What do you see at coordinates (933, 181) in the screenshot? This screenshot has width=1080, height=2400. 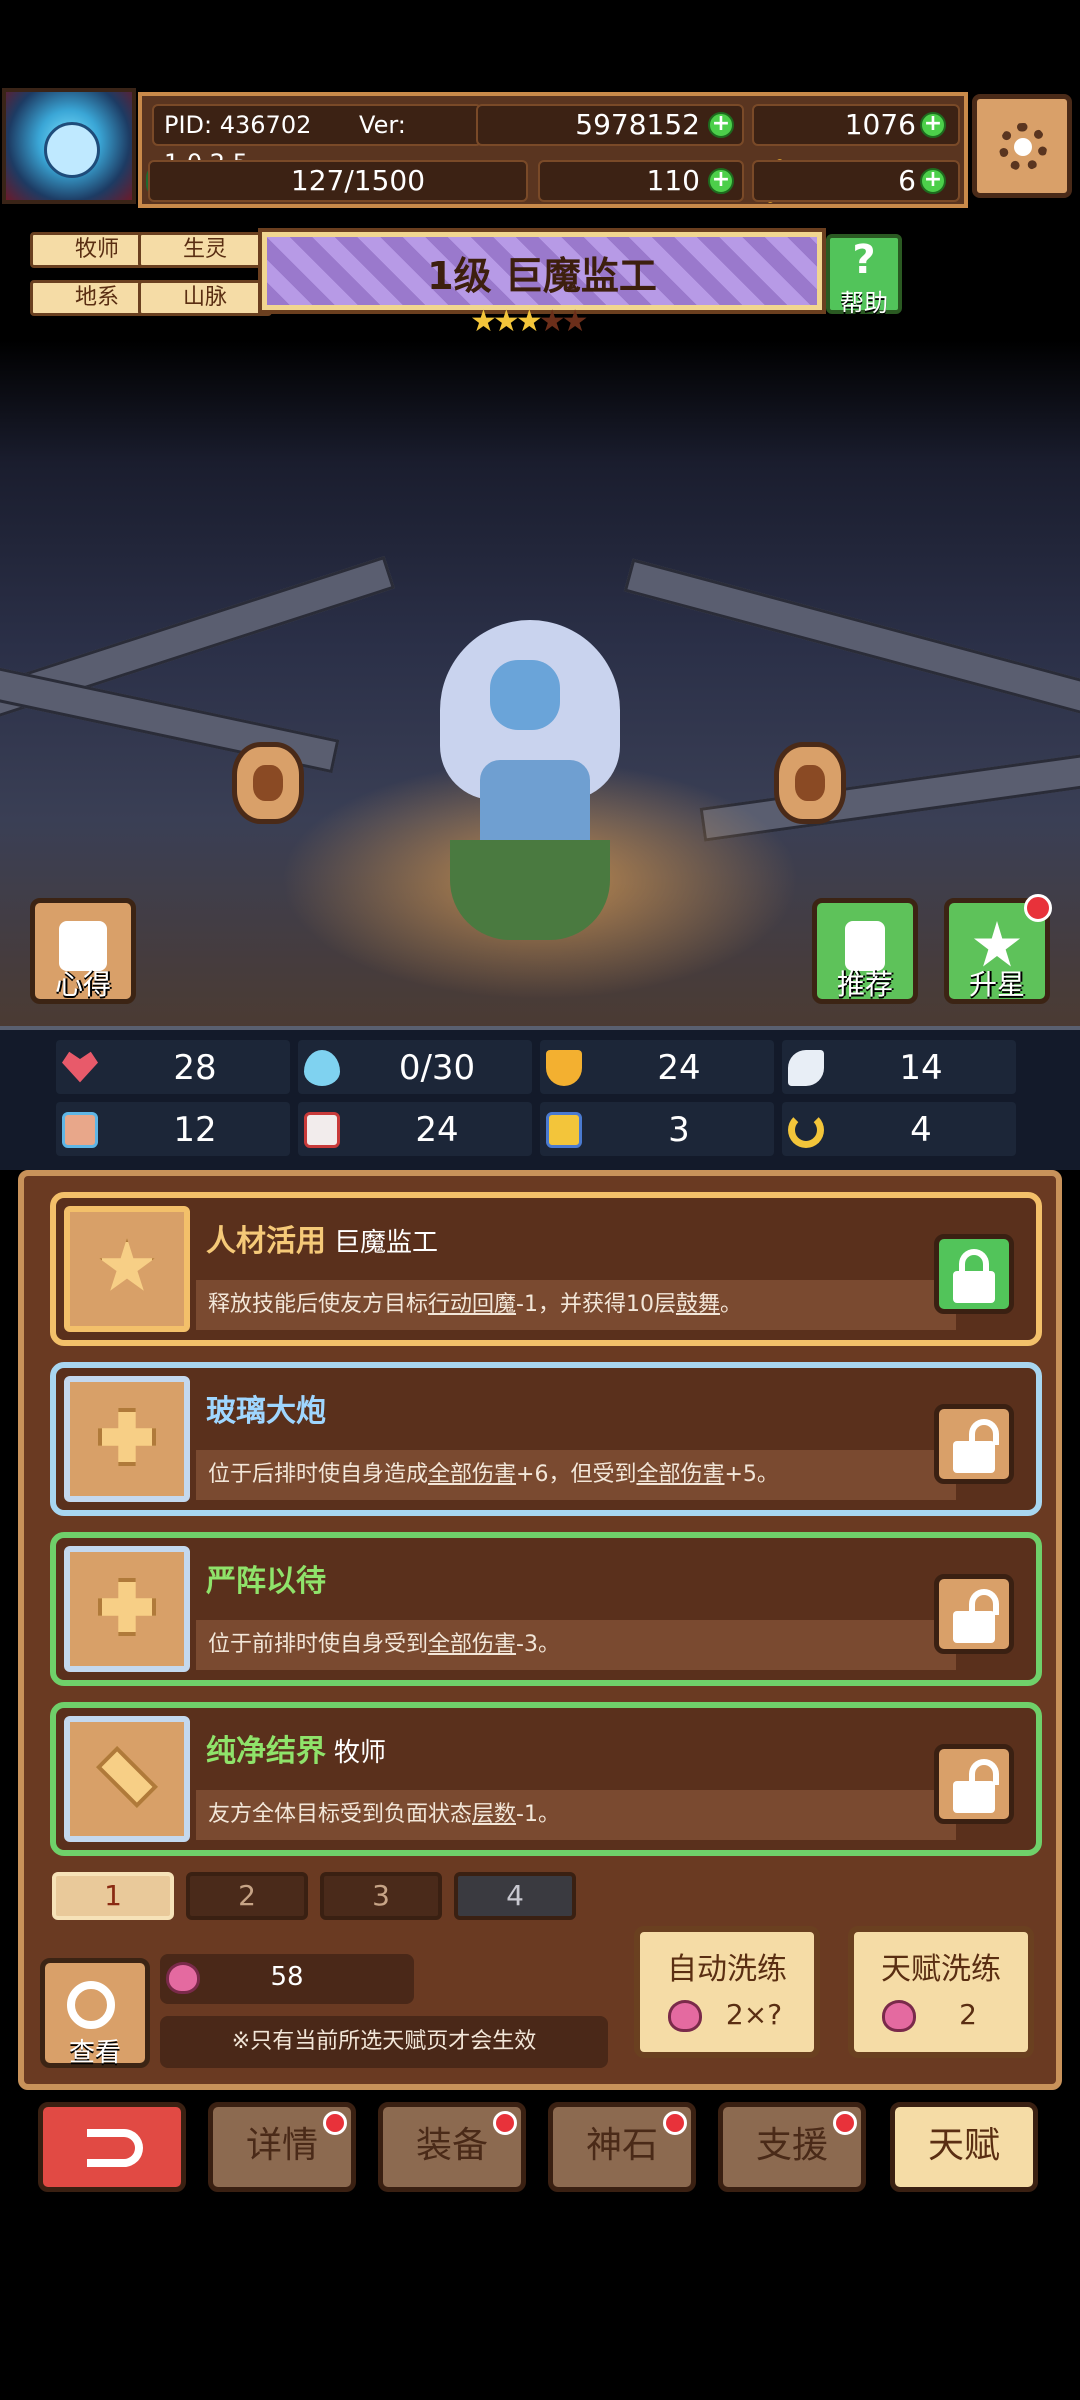 I see `add-key-icon: +` at bounding box center [933, 181].